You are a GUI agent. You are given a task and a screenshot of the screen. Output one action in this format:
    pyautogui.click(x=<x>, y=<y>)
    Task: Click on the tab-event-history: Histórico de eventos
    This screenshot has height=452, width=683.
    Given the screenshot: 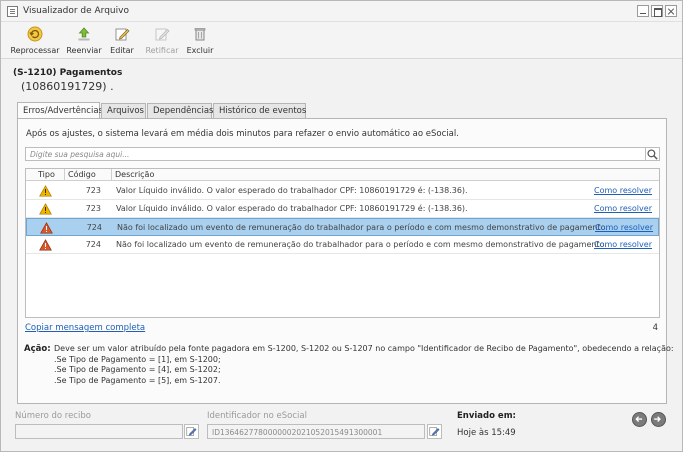 What is the action you would take?
    pyautogui.click(x=259, y=111)
    